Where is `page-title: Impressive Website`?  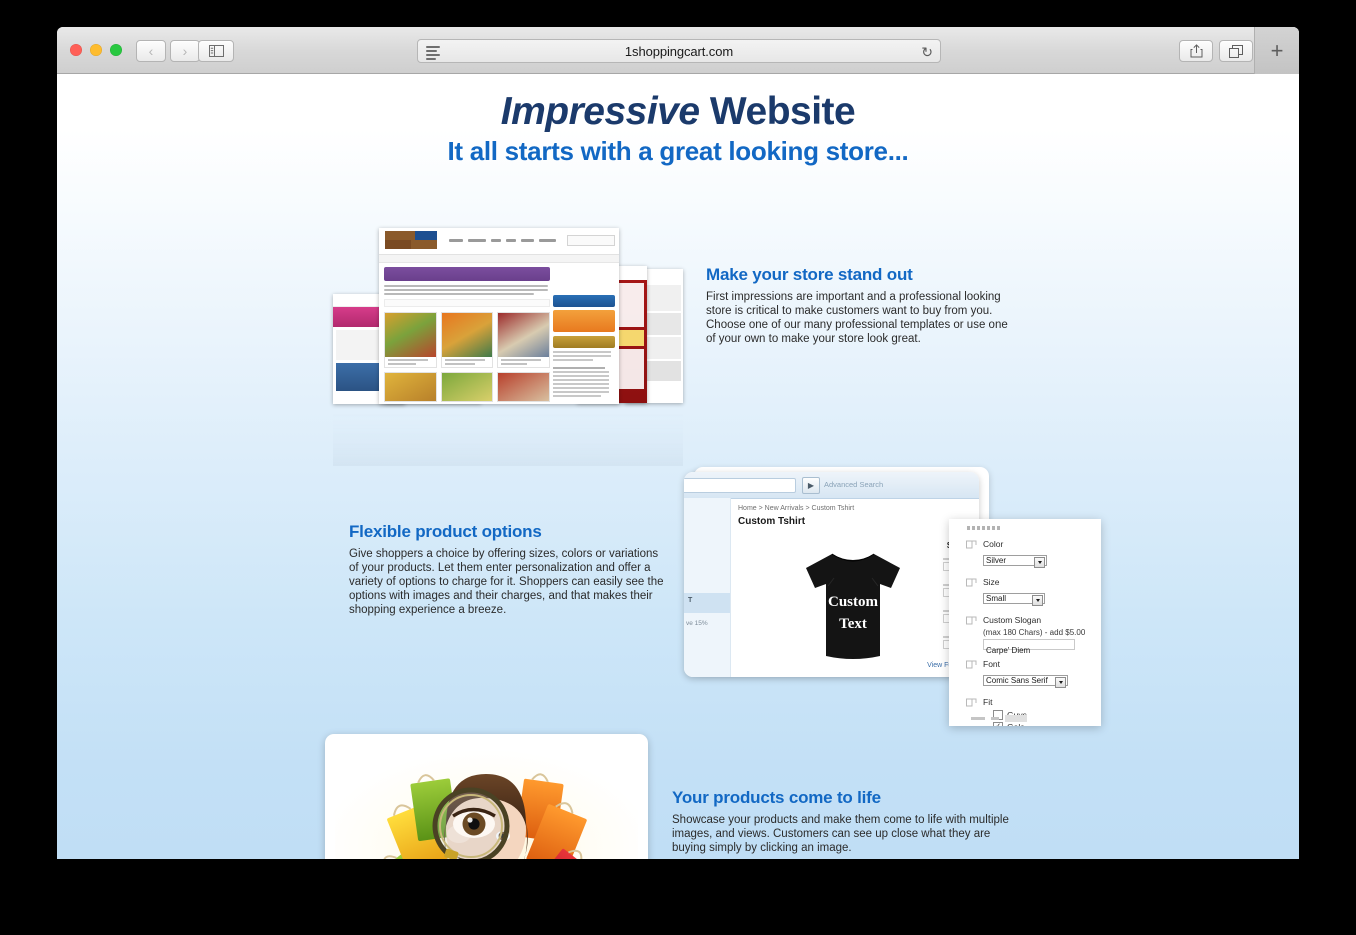
page-title: Impressive Website is located at coordinates (678, 112).